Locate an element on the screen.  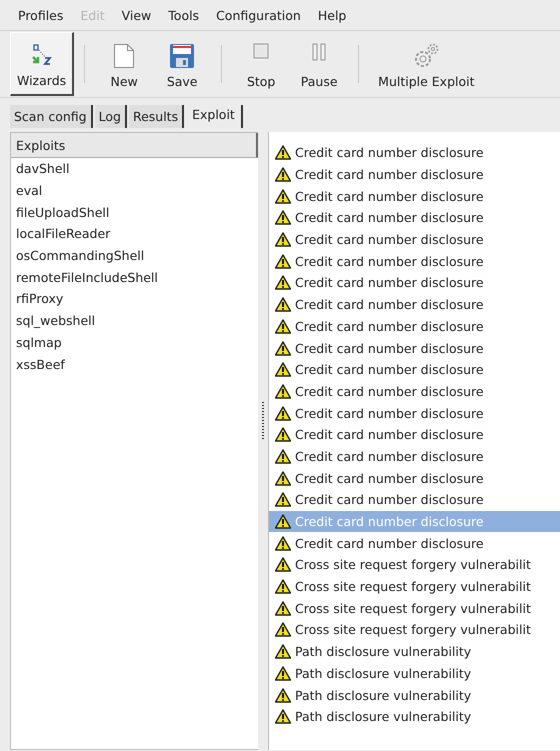
toolbar-button: Multiple Exploit is located at coordinates (425, 64).